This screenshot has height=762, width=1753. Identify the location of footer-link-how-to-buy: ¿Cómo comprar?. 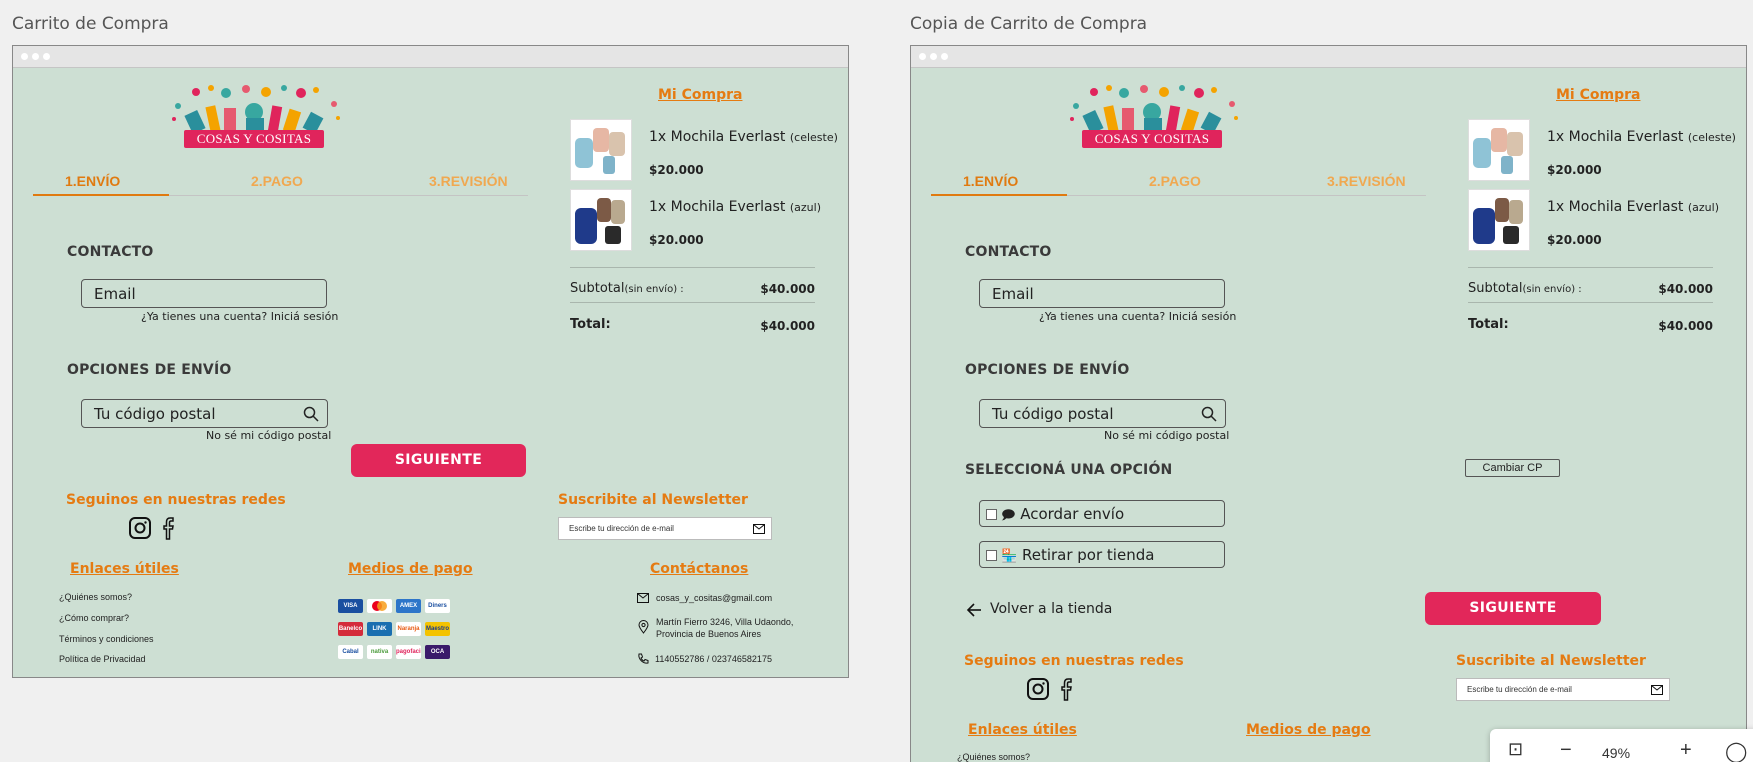
(94, 618).